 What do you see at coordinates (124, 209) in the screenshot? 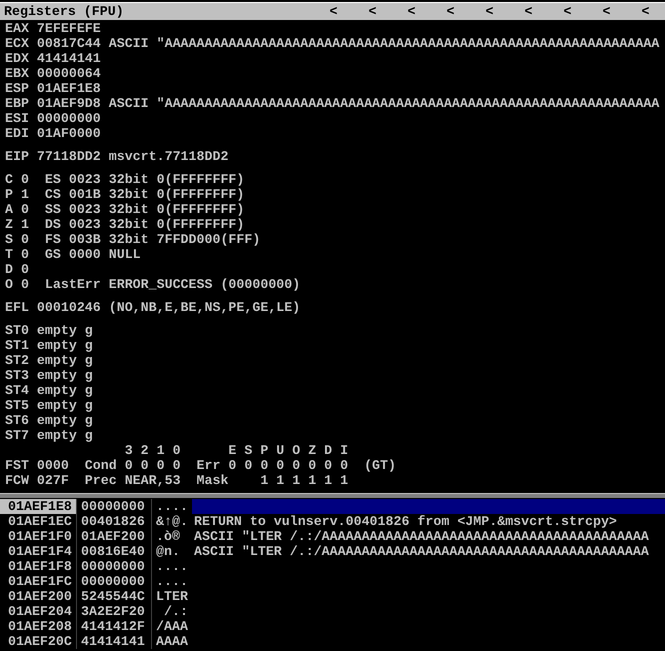
I see `register-line: A 0 SS 0023 32bit 0(FFFFFFFF)` at bounding box center [124, 209].